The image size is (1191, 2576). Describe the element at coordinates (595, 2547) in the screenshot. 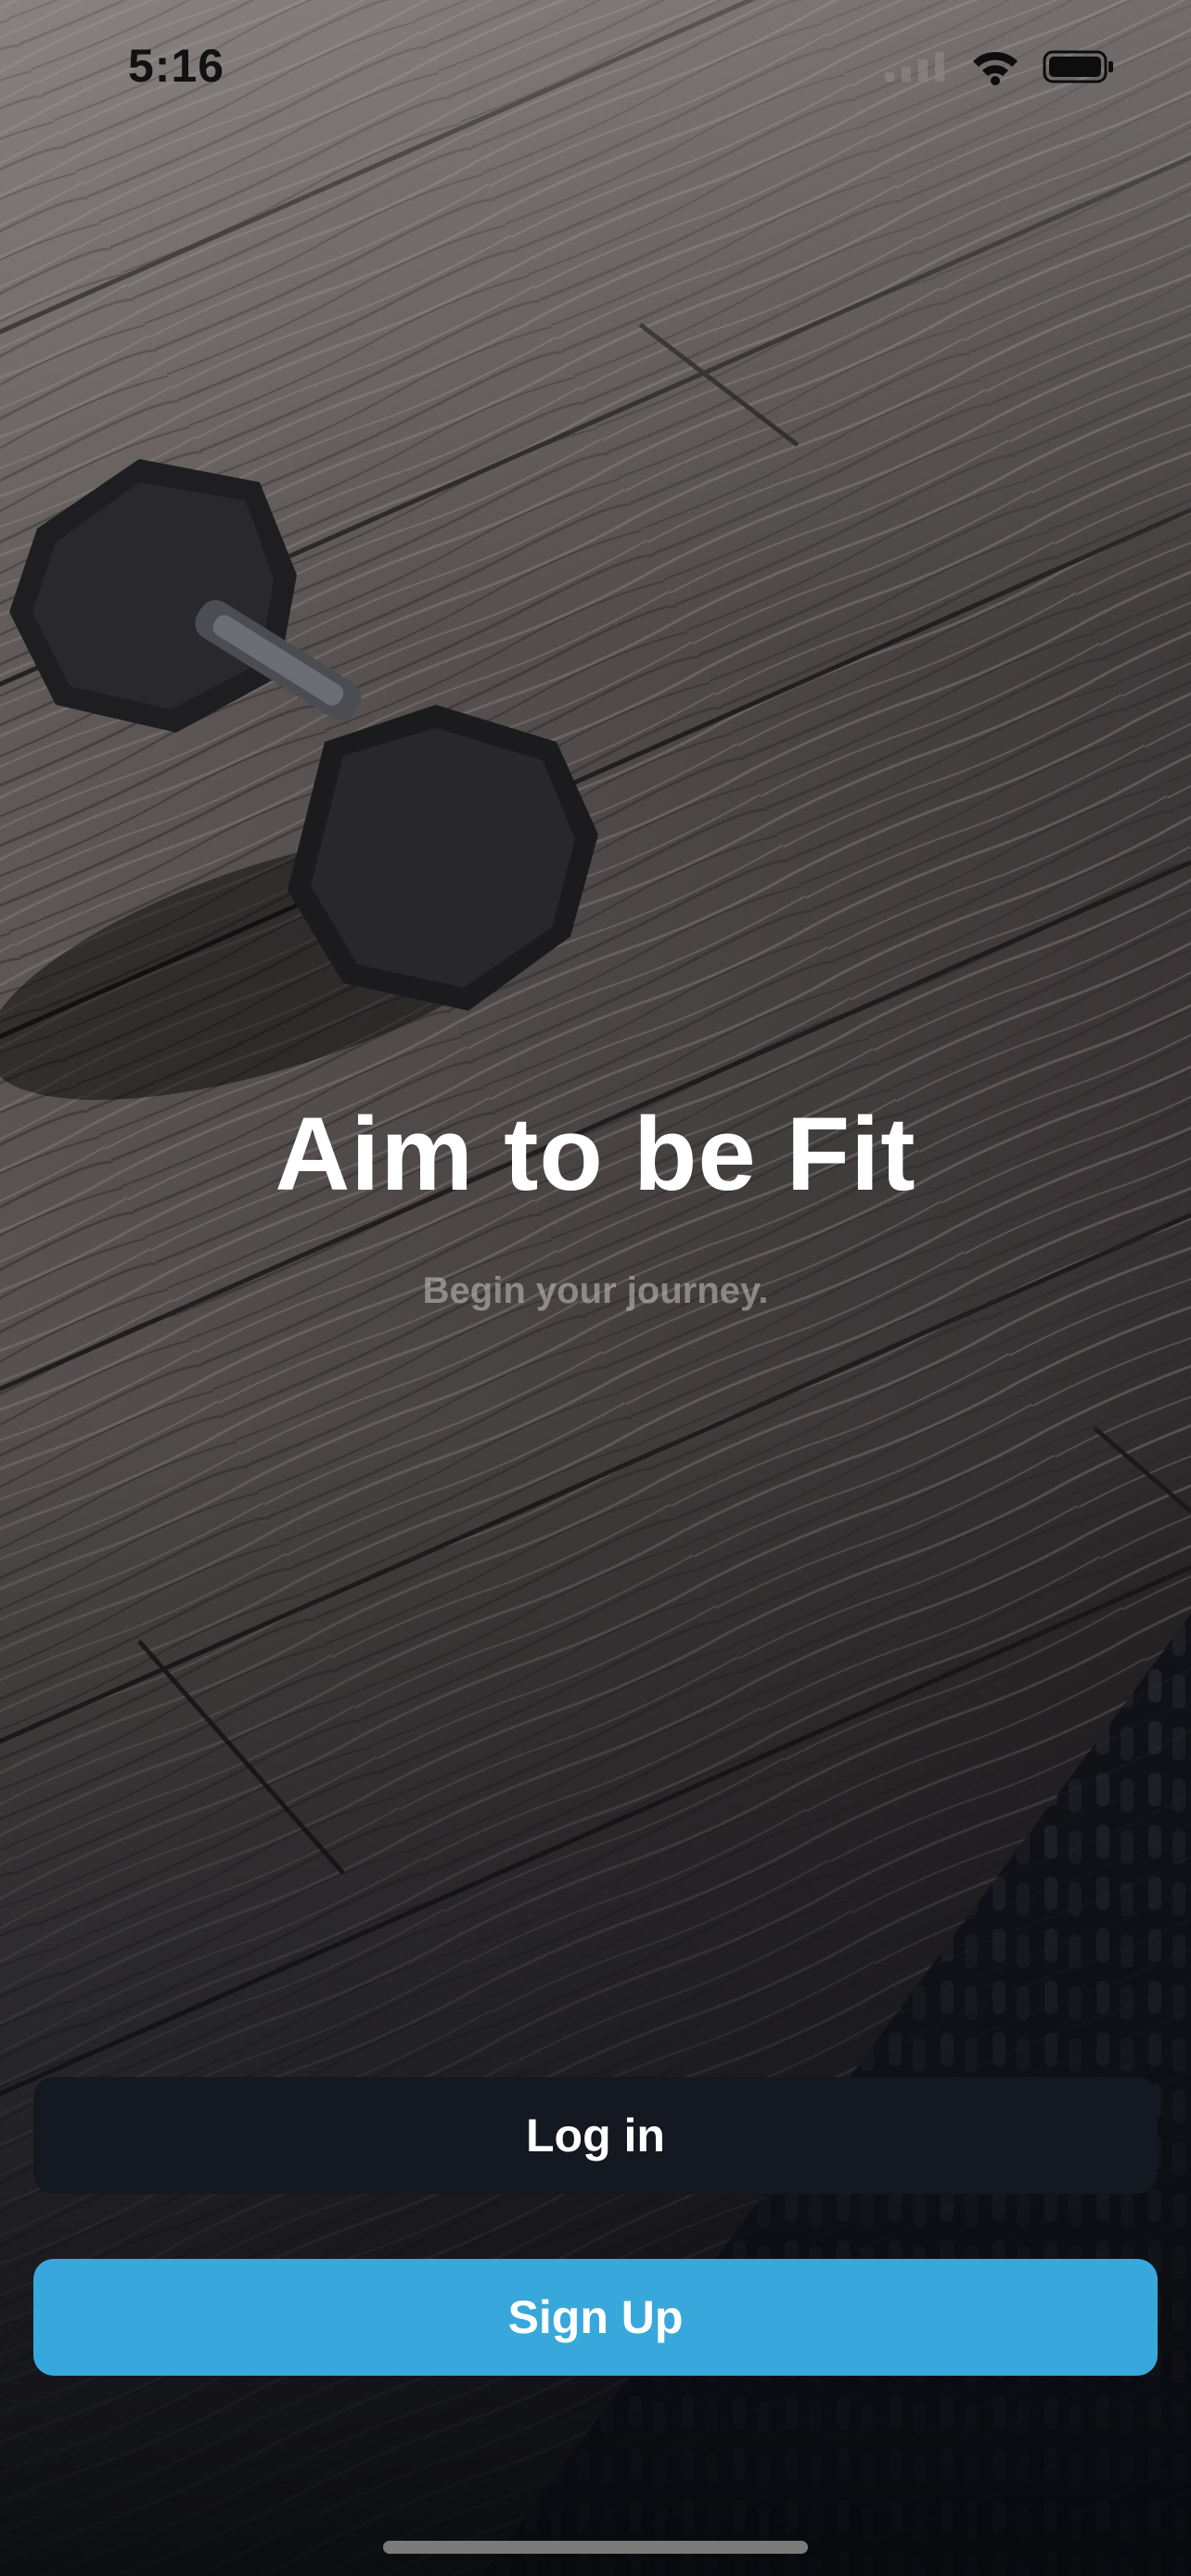

I see `home-indicator` at that location.